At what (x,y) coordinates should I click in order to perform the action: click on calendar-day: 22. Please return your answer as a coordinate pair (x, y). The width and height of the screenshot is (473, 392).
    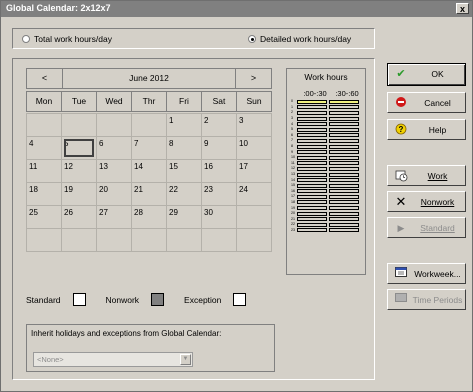
    Looking at the image, I should click on (184, 194).